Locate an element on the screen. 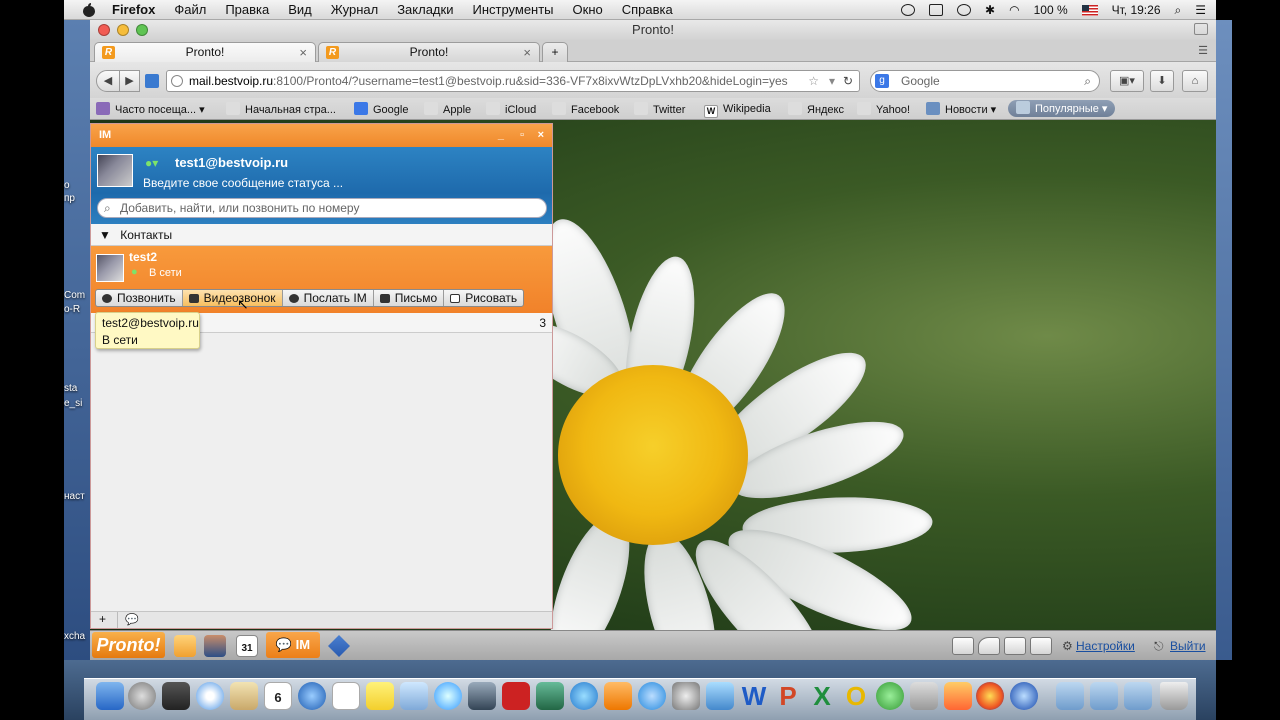 The width and height of the screenshot is (1280, 720). home-button: ⌂ is located at coordinates (1195, 81).